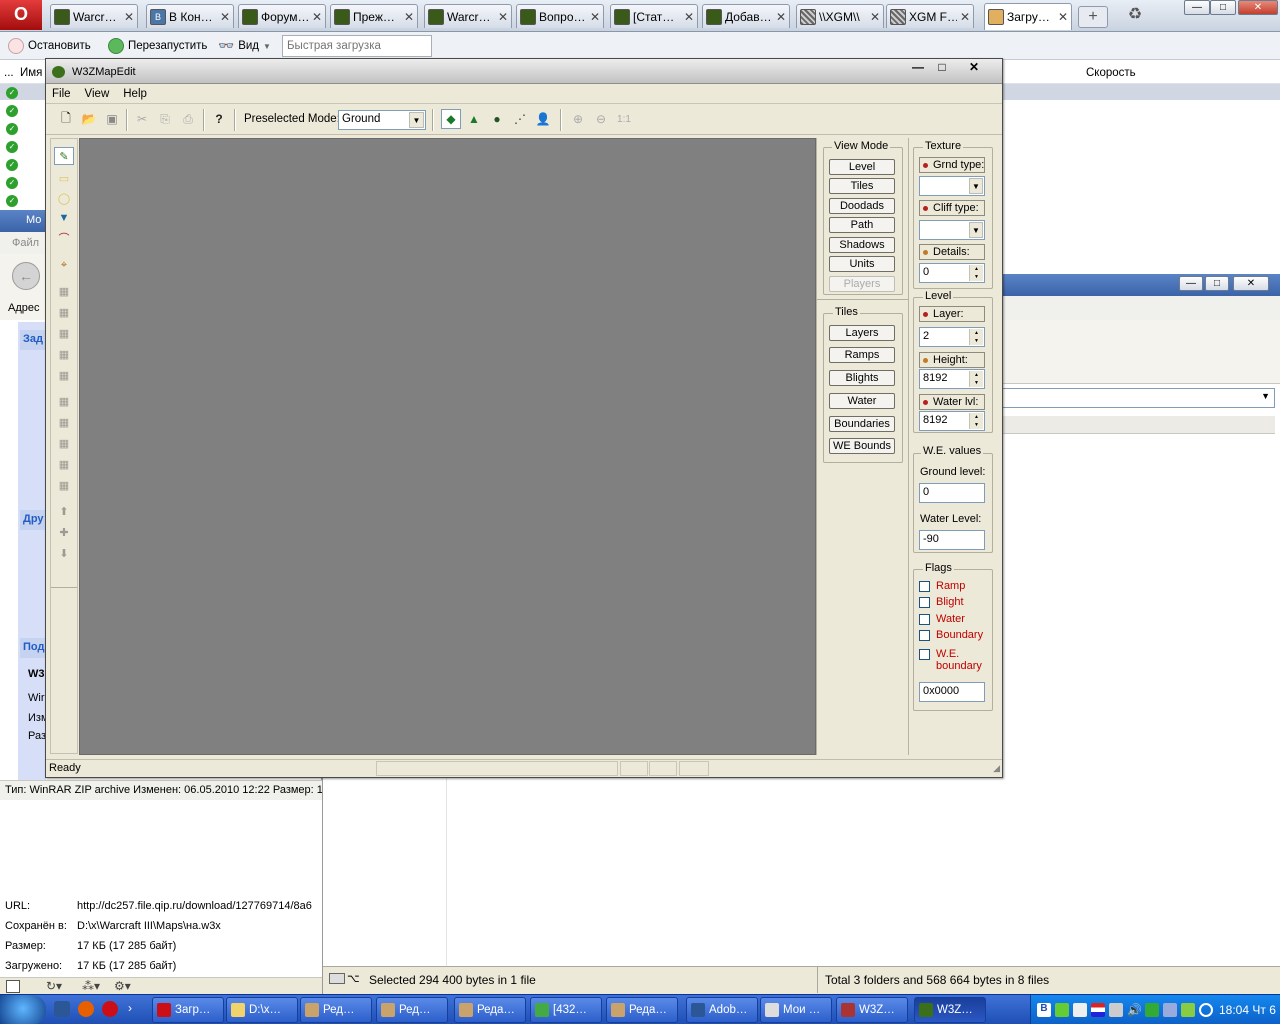 The image size is (1280, 1024). I want to click on clock: 18:04 Чт 6, so click(1247, 1010).